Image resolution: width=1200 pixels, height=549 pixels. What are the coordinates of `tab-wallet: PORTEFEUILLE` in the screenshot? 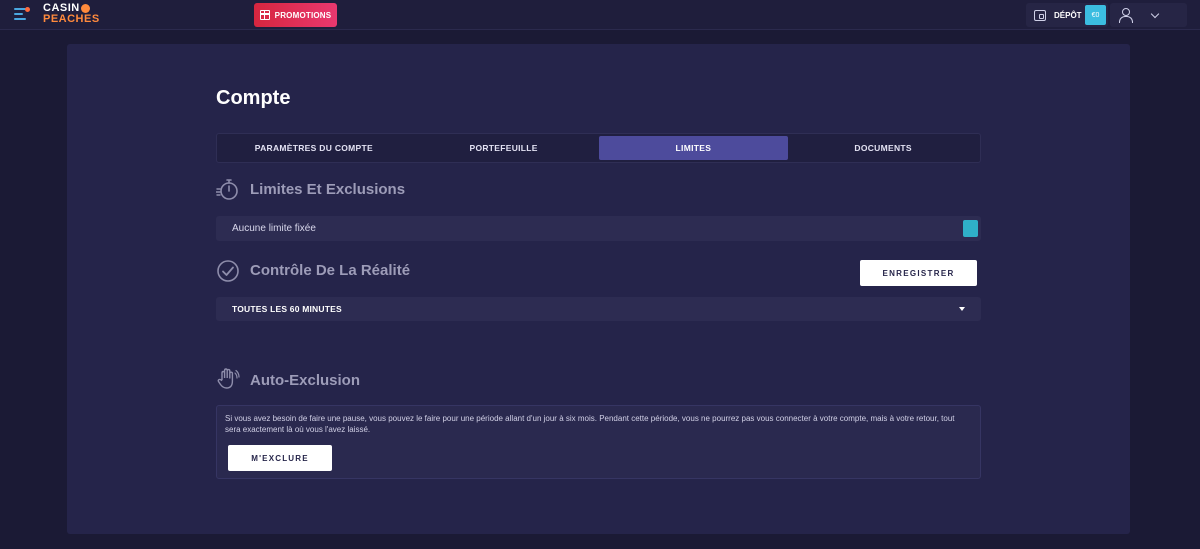 It's located at (504, 148).